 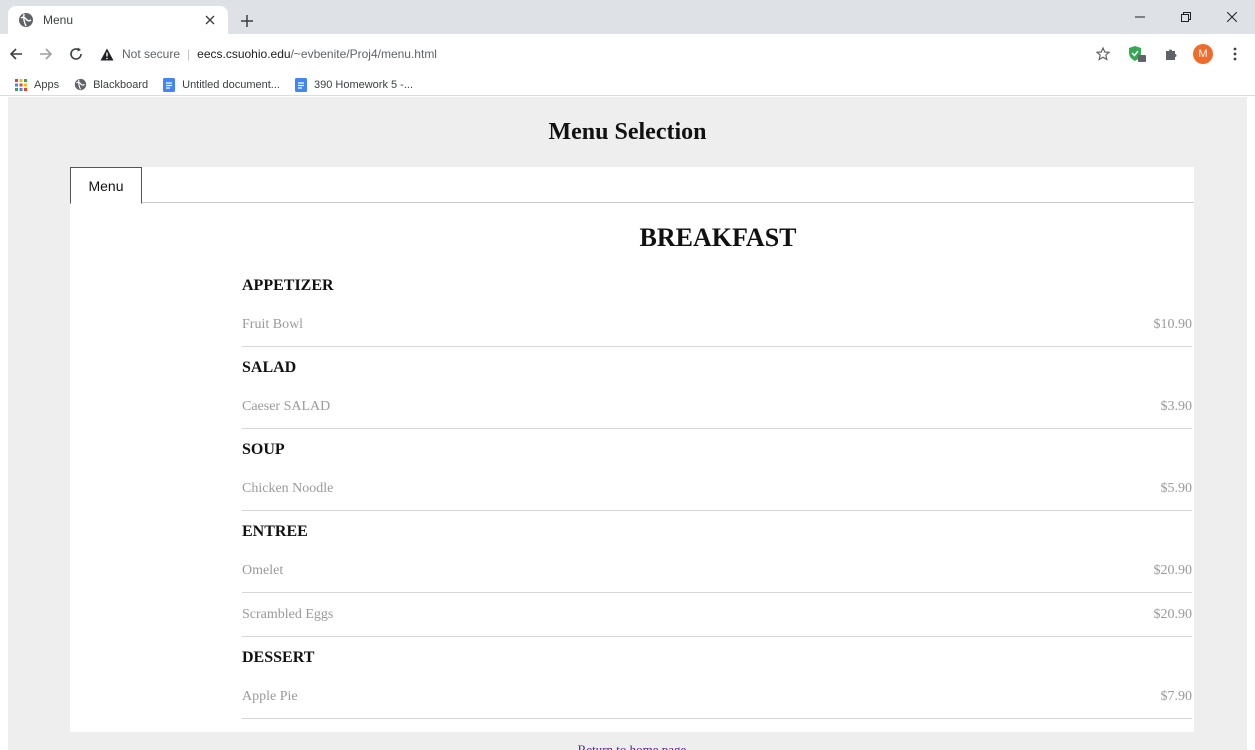 What do you see at coordinates (275, 531) in the screenshot?
I see `category-heading: ENTREE` at bounding box center [275, 531].